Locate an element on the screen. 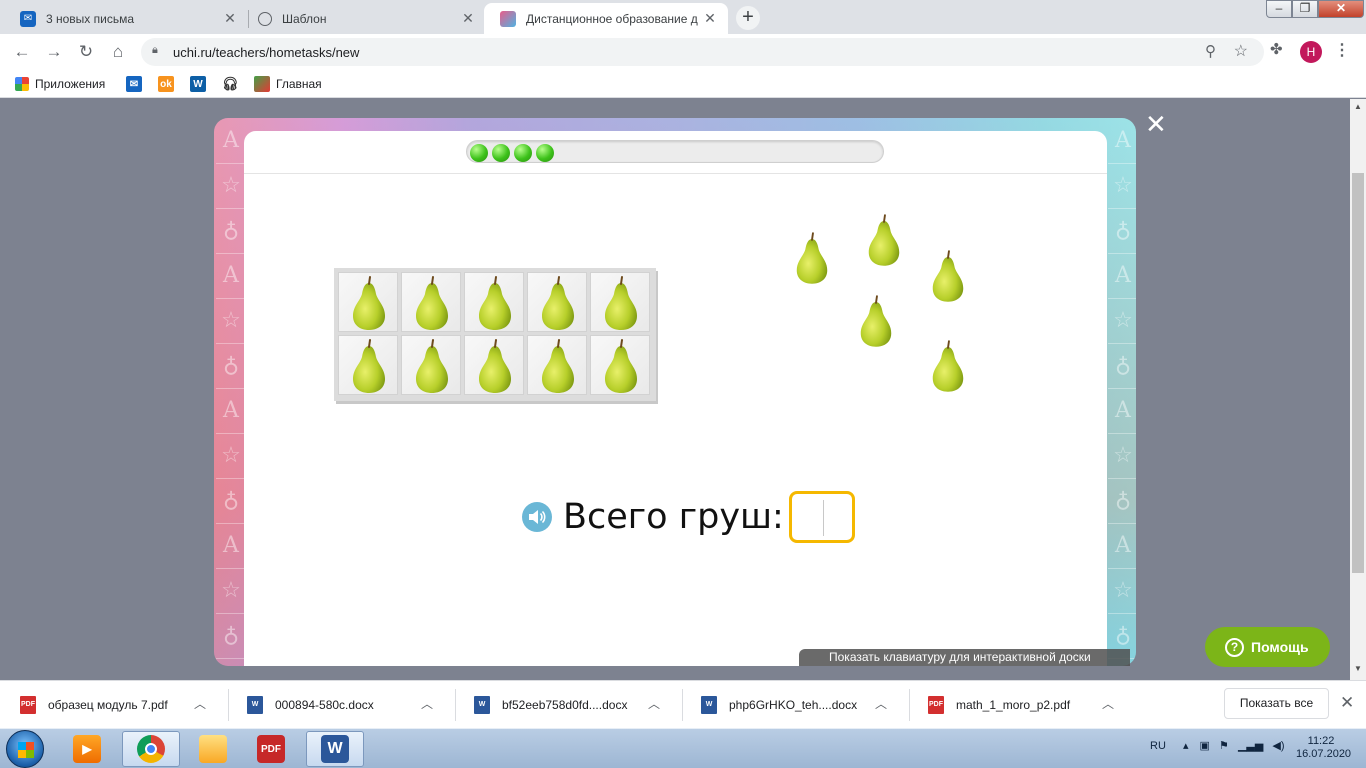 The image size is (1366, 768). home-button: ⌂ is located at coordinates (118, 52).